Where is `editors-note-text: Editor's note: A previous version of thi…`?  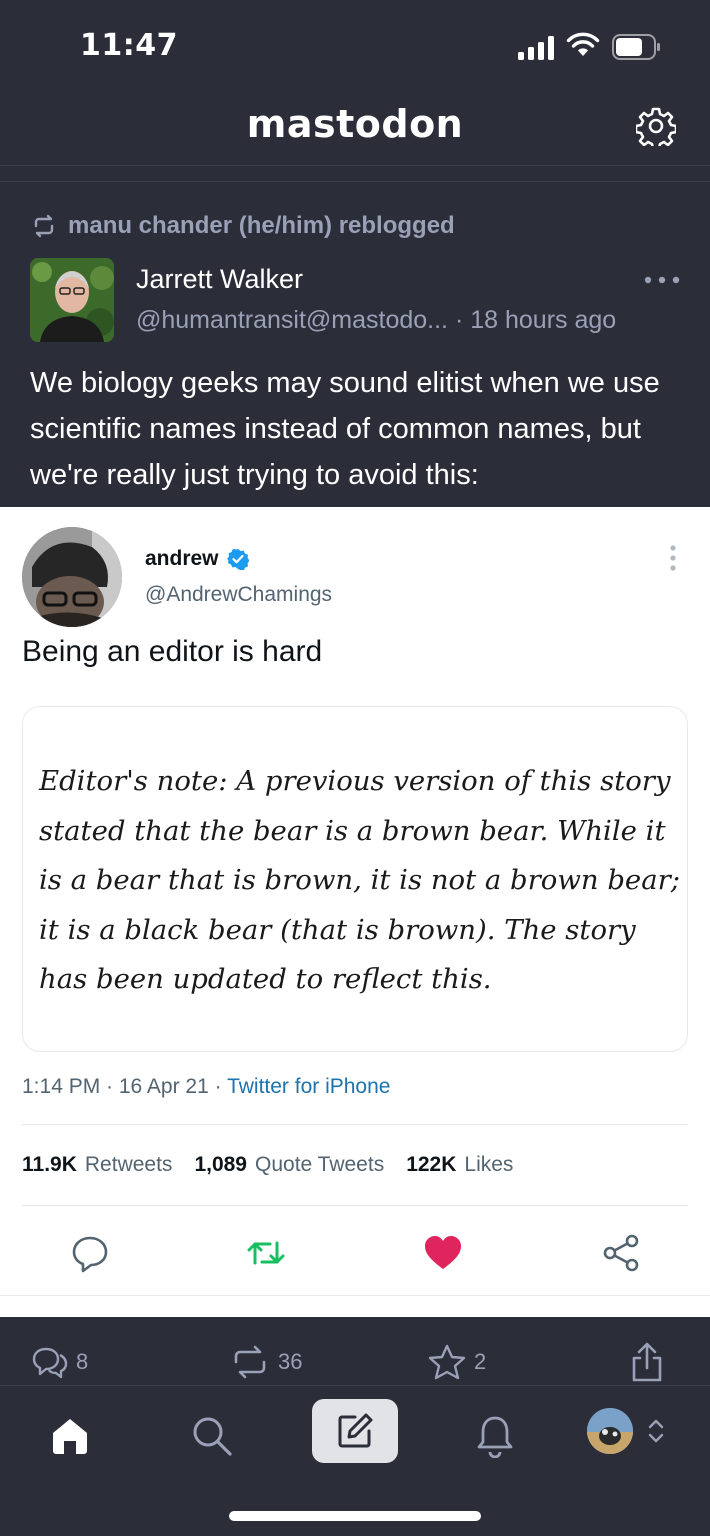
editors-note-text: Editor's note: A previous version of thi… is located at coordinates (359, 880).